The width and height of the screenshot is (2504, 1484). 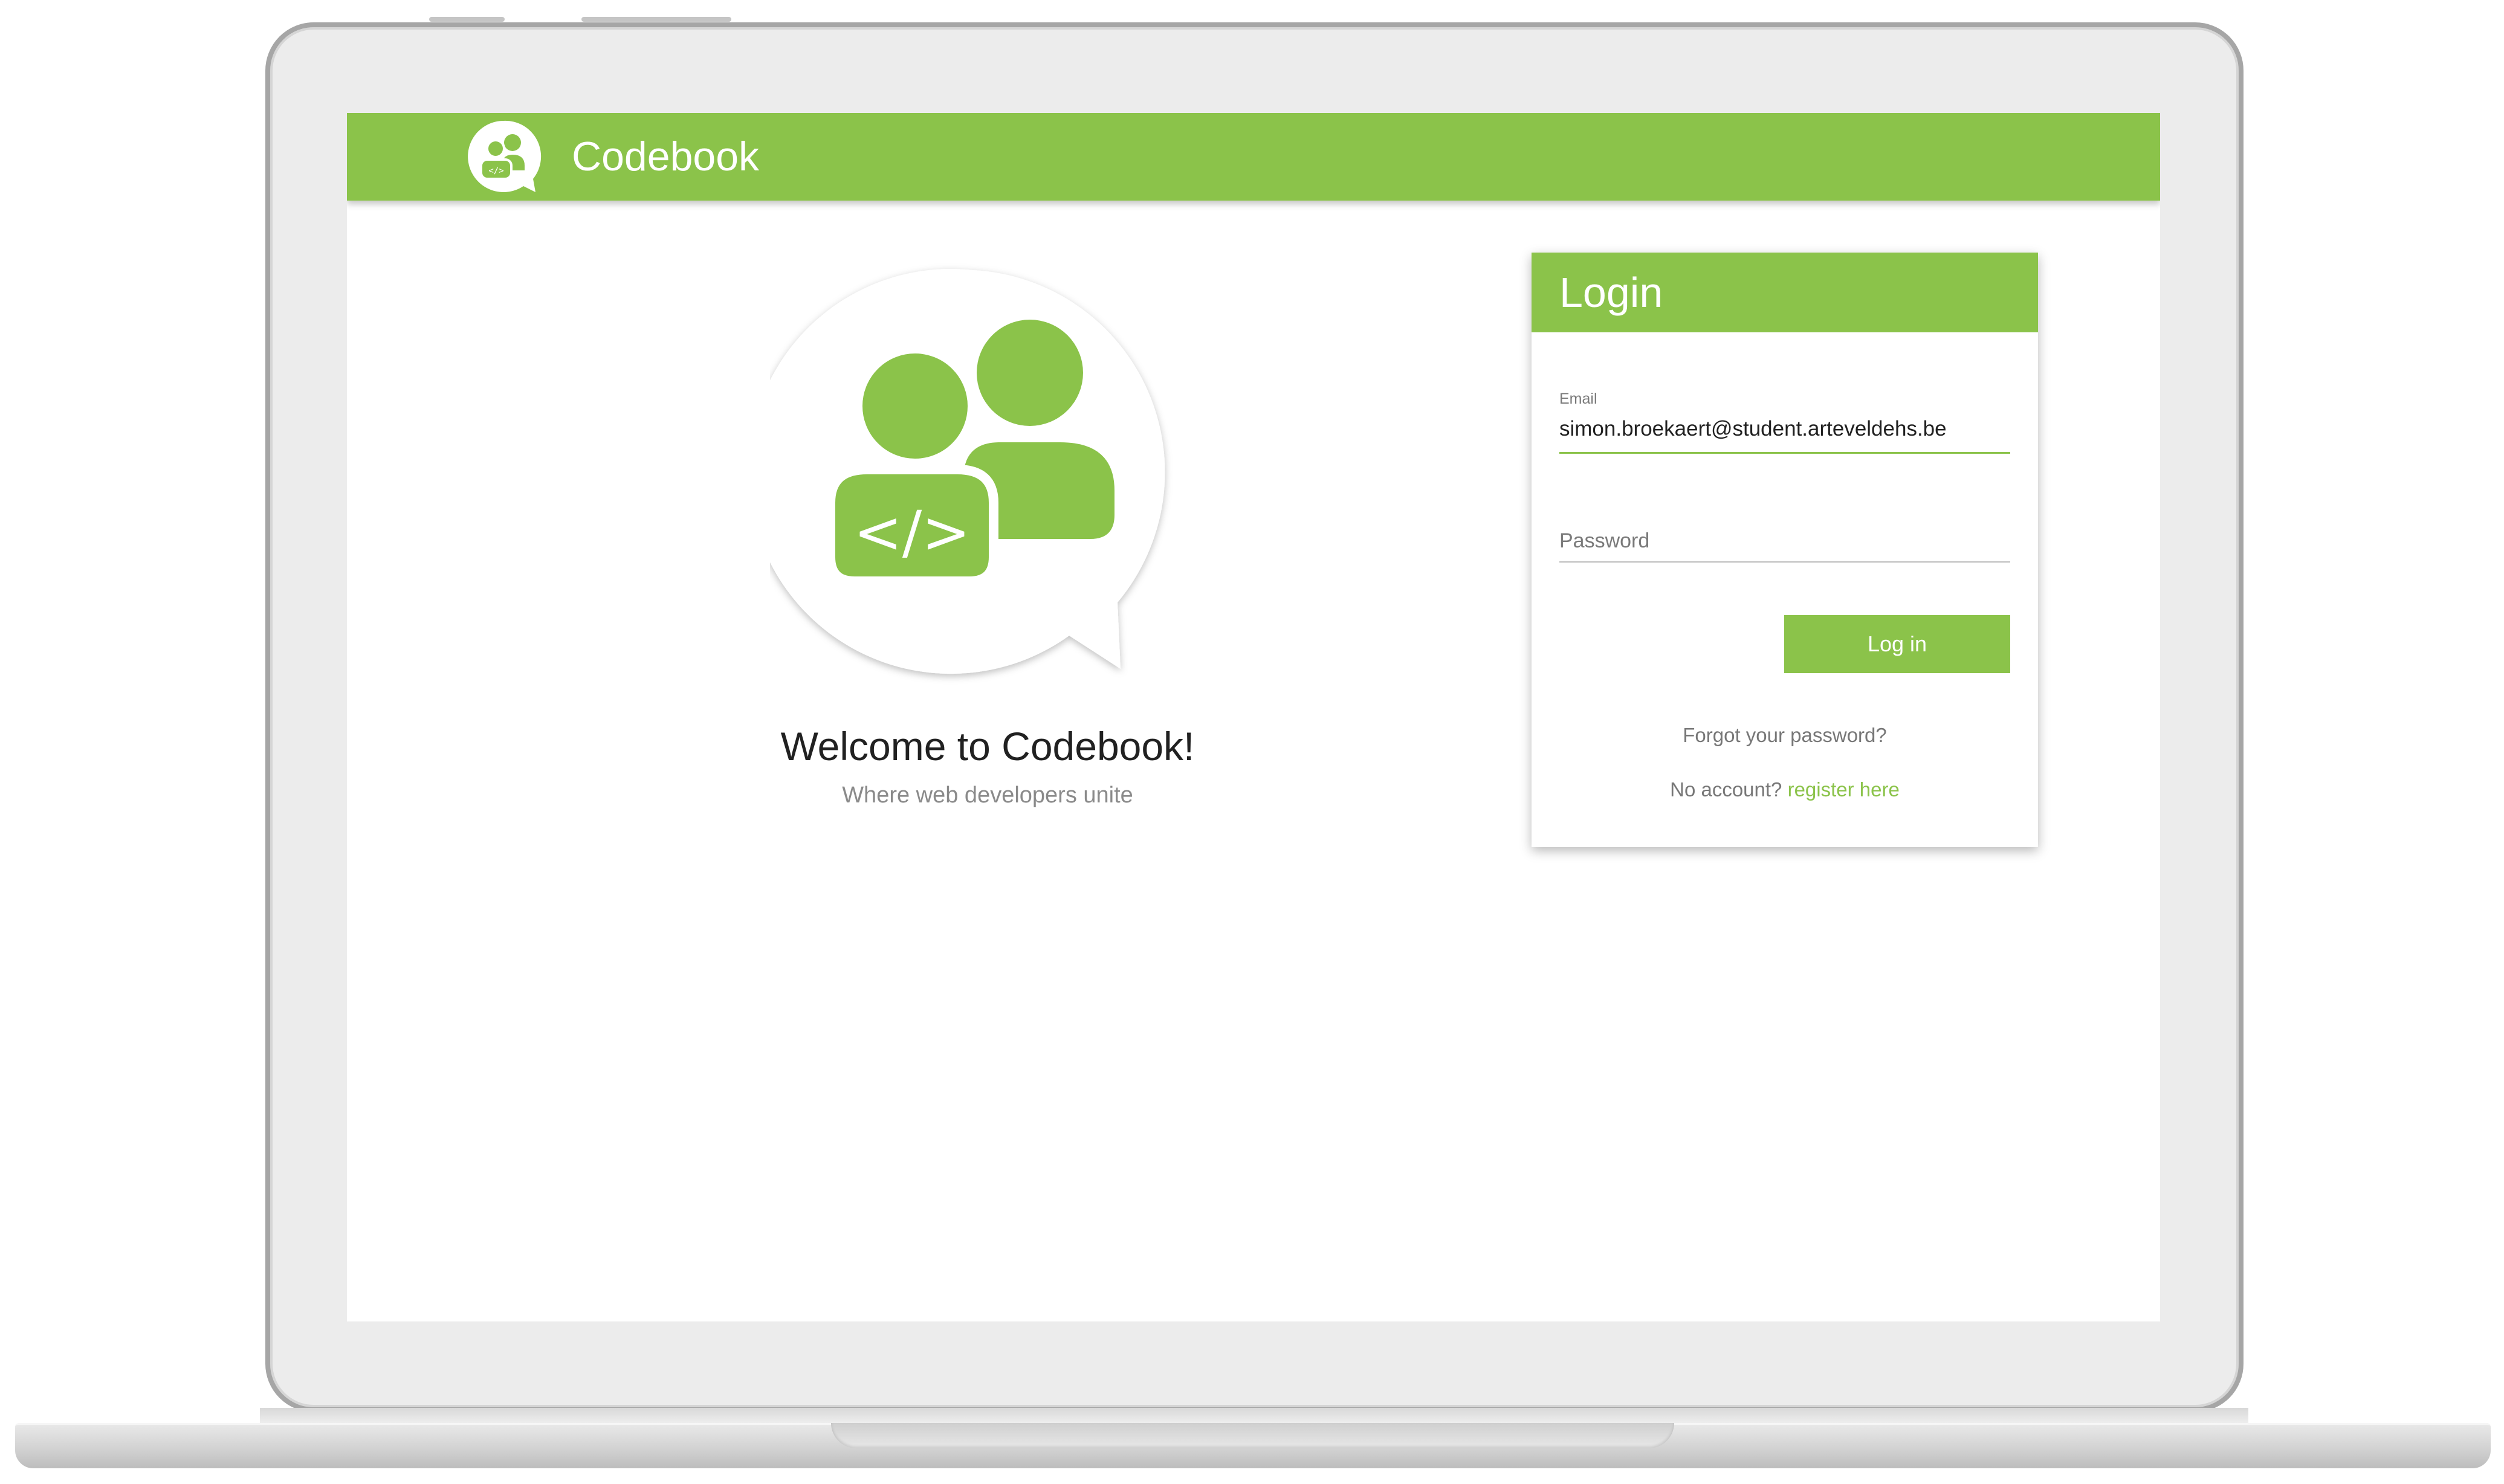 I want to click on login-card-header: Login, so click(x=1785, y=292).